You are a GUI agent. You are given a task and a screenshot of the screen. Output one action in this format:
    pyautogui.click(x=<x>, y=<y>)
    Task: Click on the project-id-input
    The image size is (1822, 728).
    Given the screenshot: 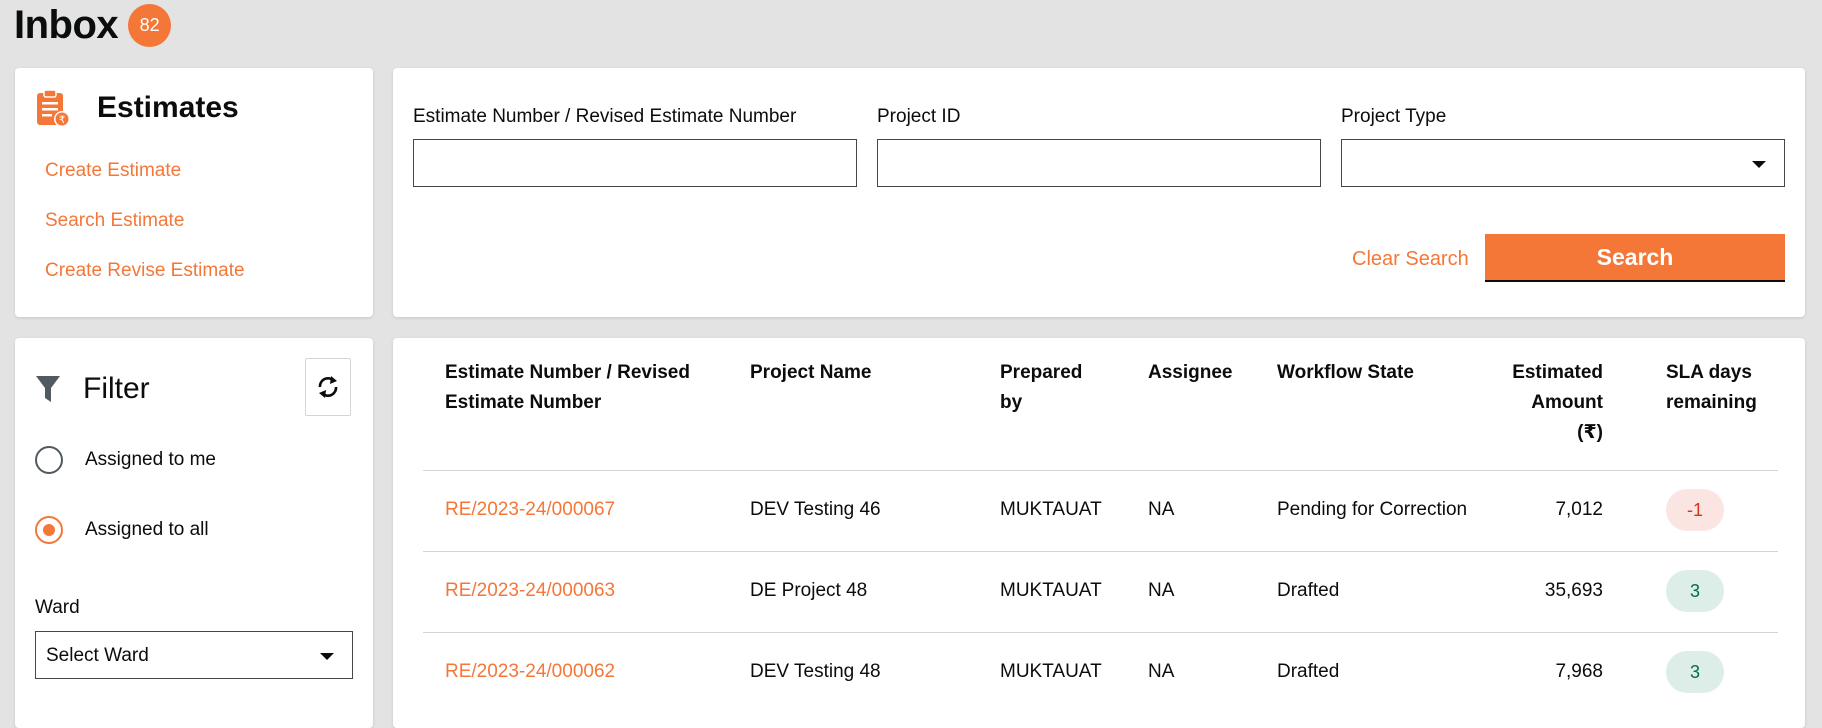 What is the action you would take?
    pyautogui.click(x=1099, y=163)
    